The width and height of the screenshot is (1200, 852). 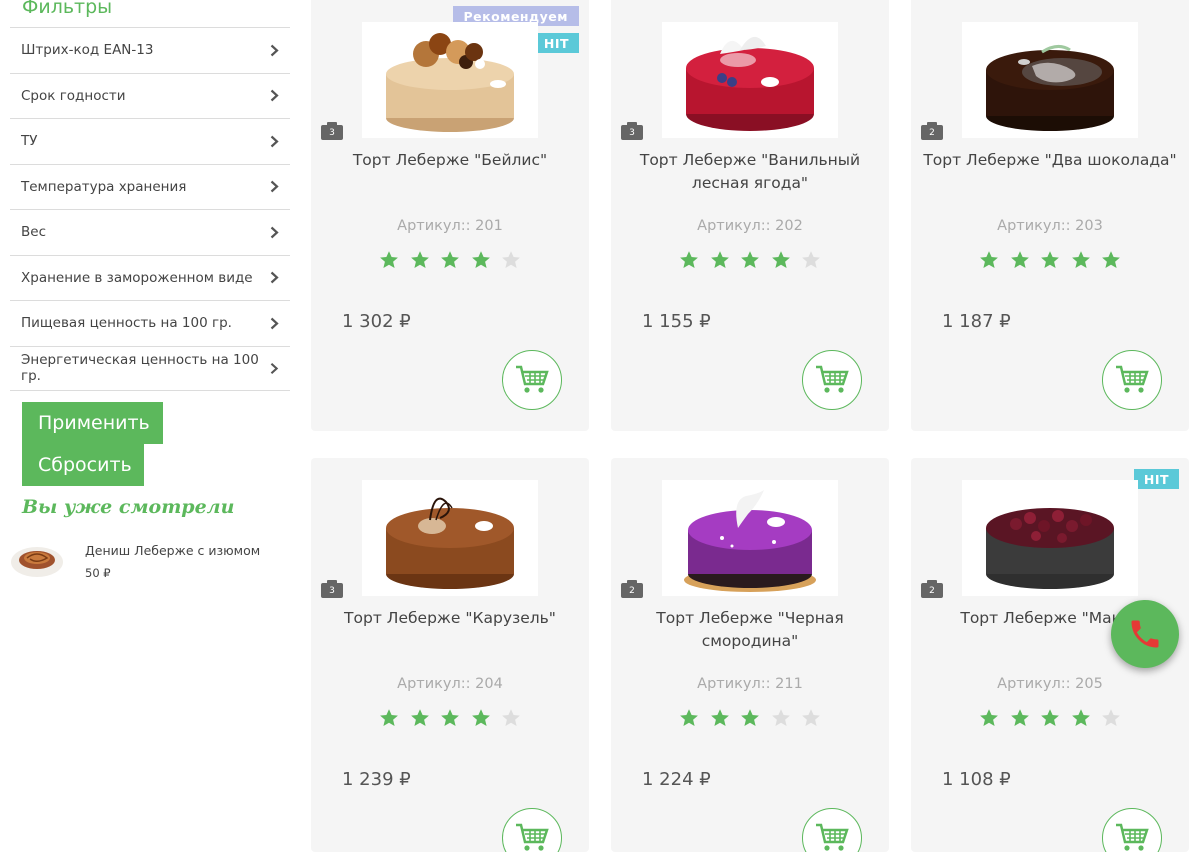 I want to click on filter-item-tu: ТУ, so click(x=150, y=141).